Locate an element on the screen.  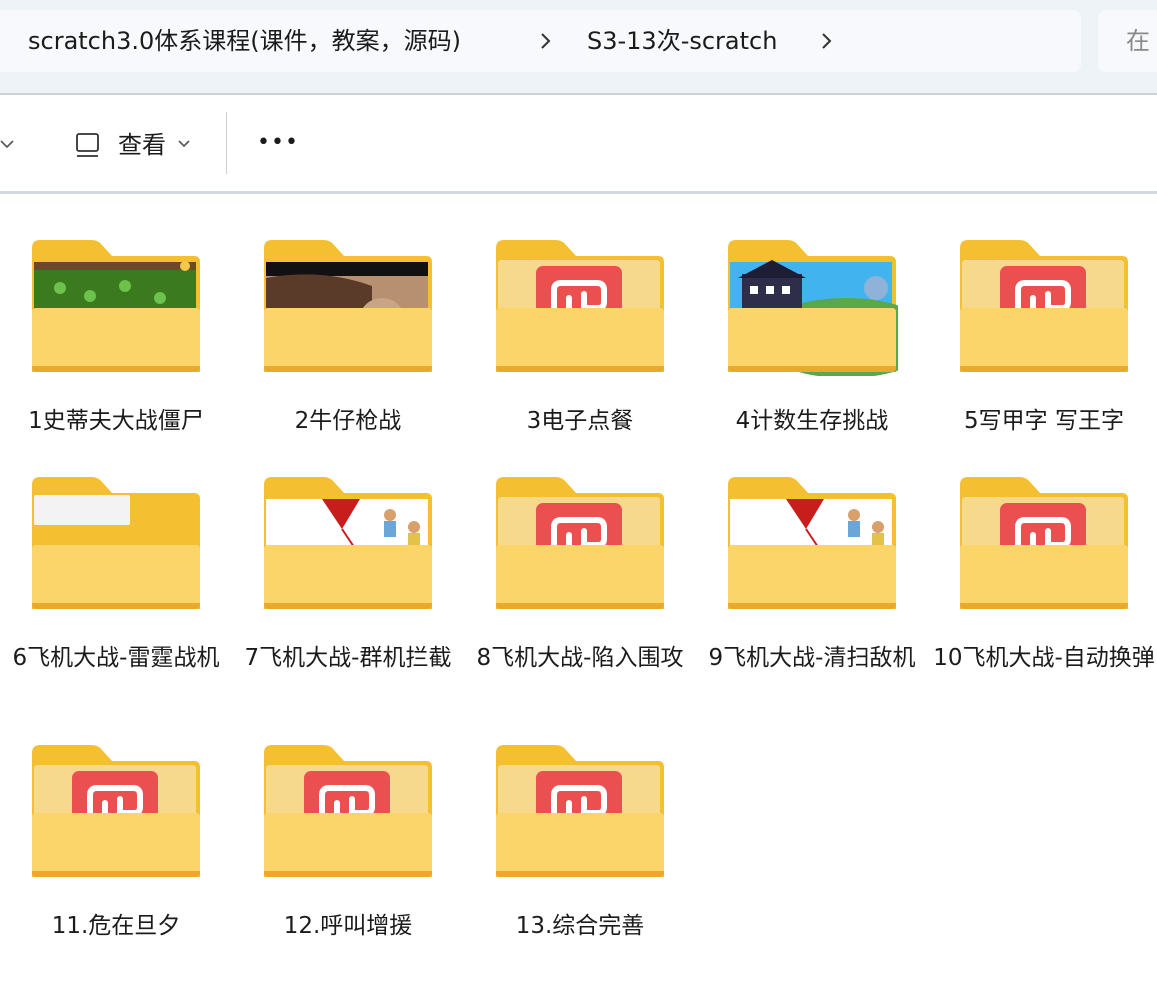
folder-item: 6飞机大战-雷霆战机 is located at coordinates (116, 606).